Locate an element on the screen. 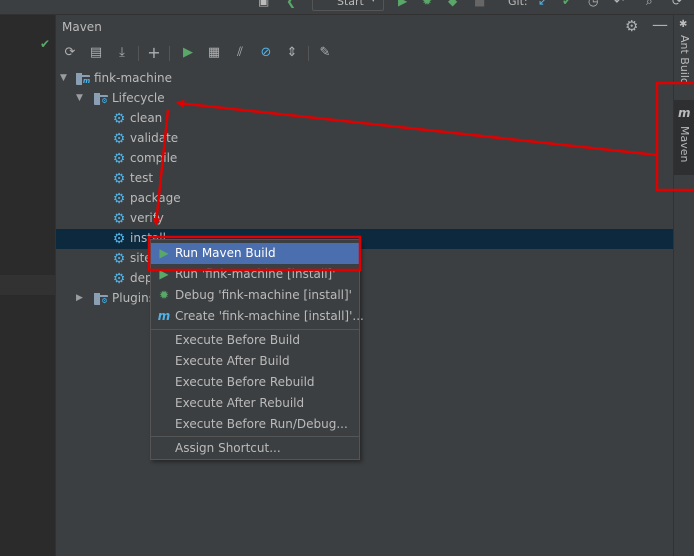  minimize-icon: — is located at coordinates (660, 24).